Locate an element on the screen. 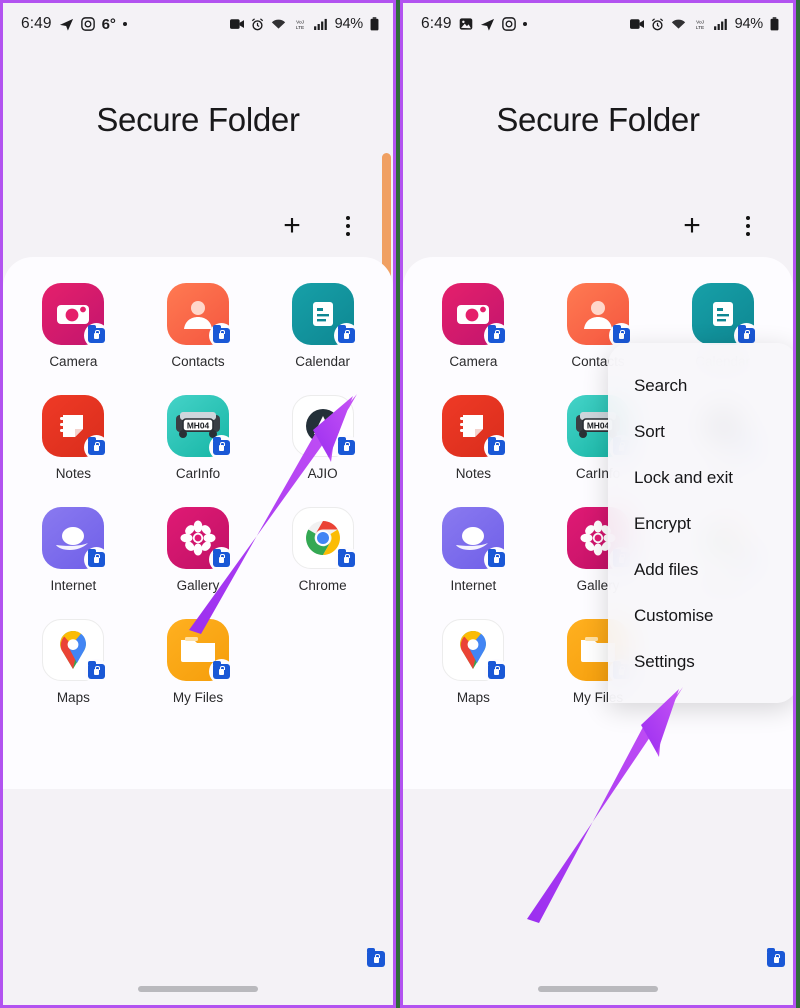 The height and width of the screenshot is (1008, 800). carinfo-icon: MH04 is located at coordinates (200, 427).